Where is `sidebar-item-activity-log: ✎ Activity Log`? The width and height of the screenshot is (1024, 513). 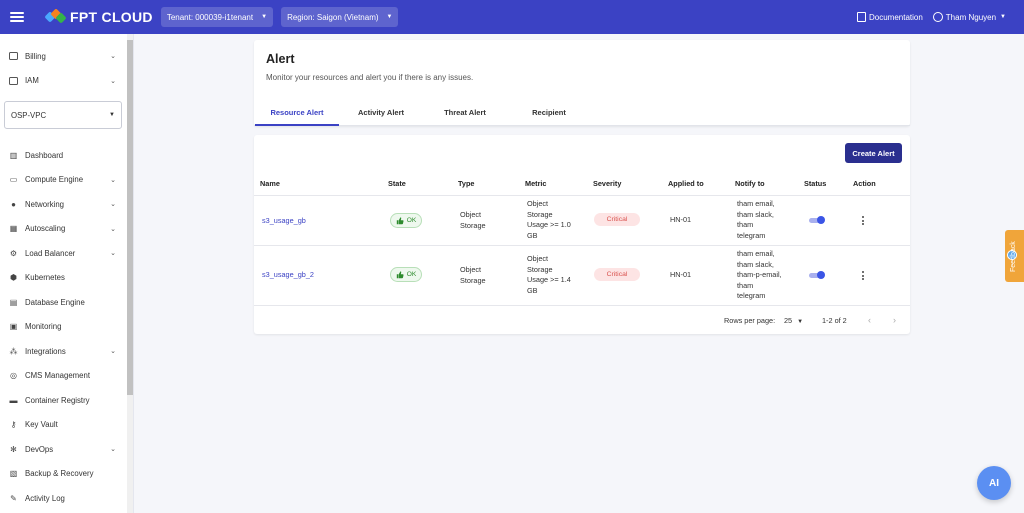
sidebar-item-activity-log: ✎ Activity Log is located at coordinates (66, 498).